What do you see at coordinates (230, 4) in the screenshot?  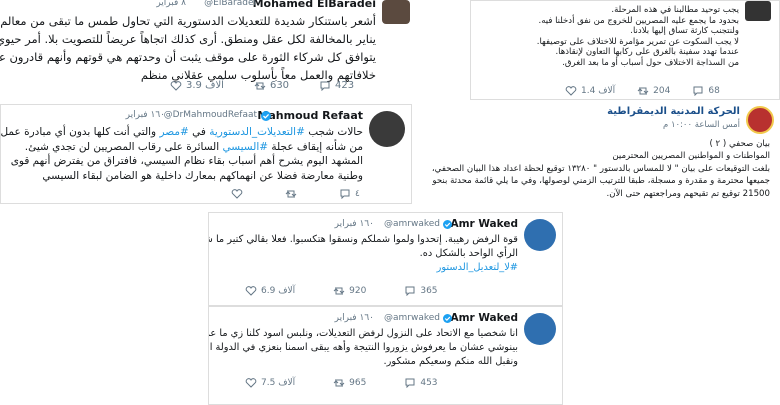 I see `author-handle: @ElBaradei` at bounding box center [230, 4].